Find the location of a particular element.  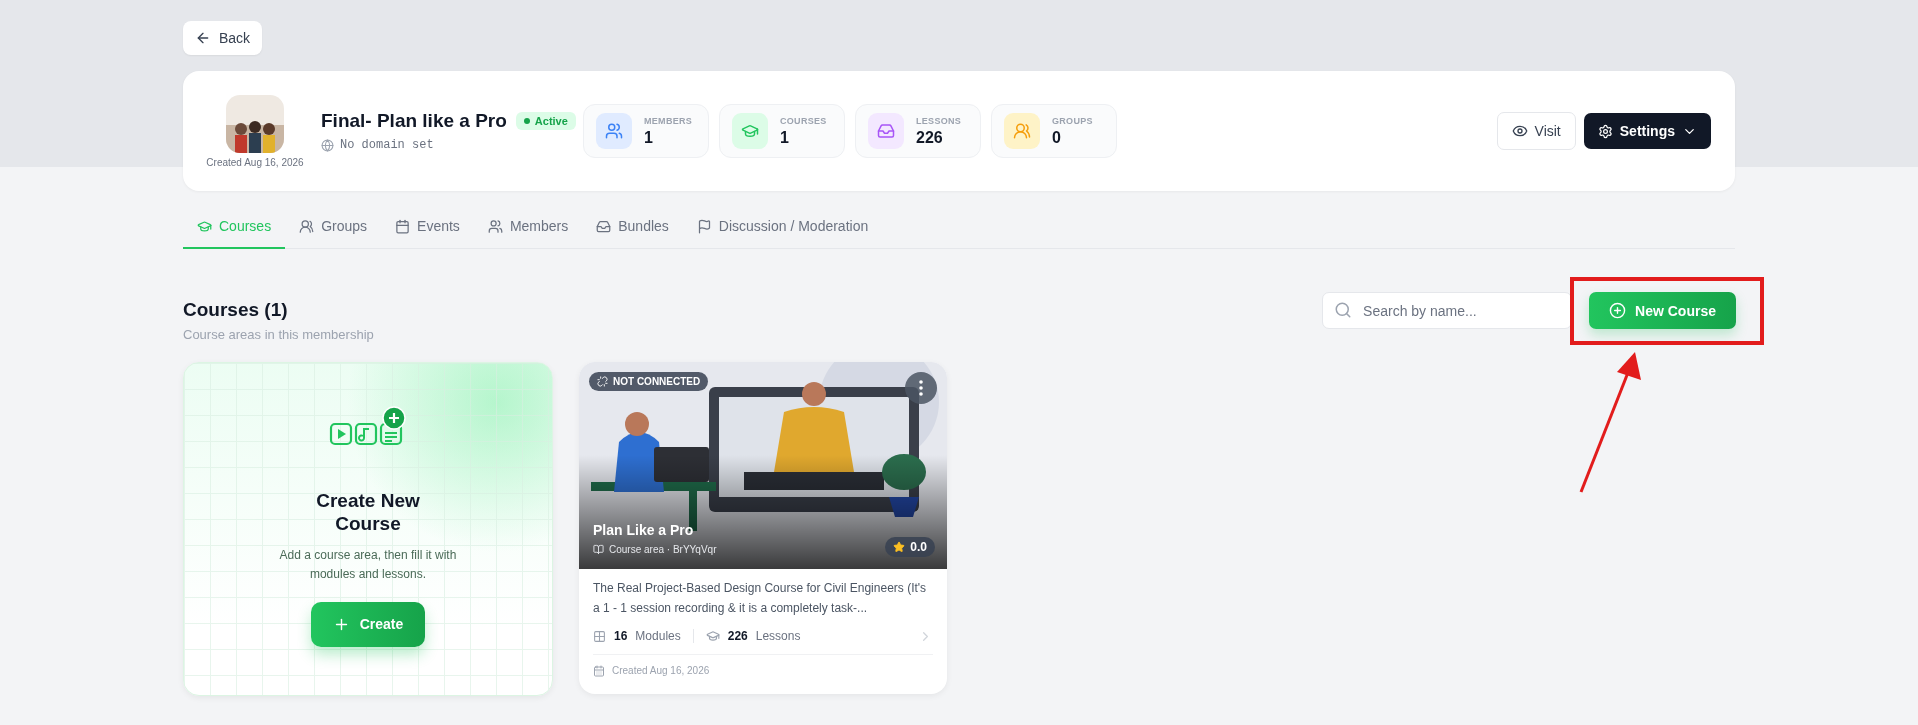

visit-button: Visit is located at coordinates (1536, 131).